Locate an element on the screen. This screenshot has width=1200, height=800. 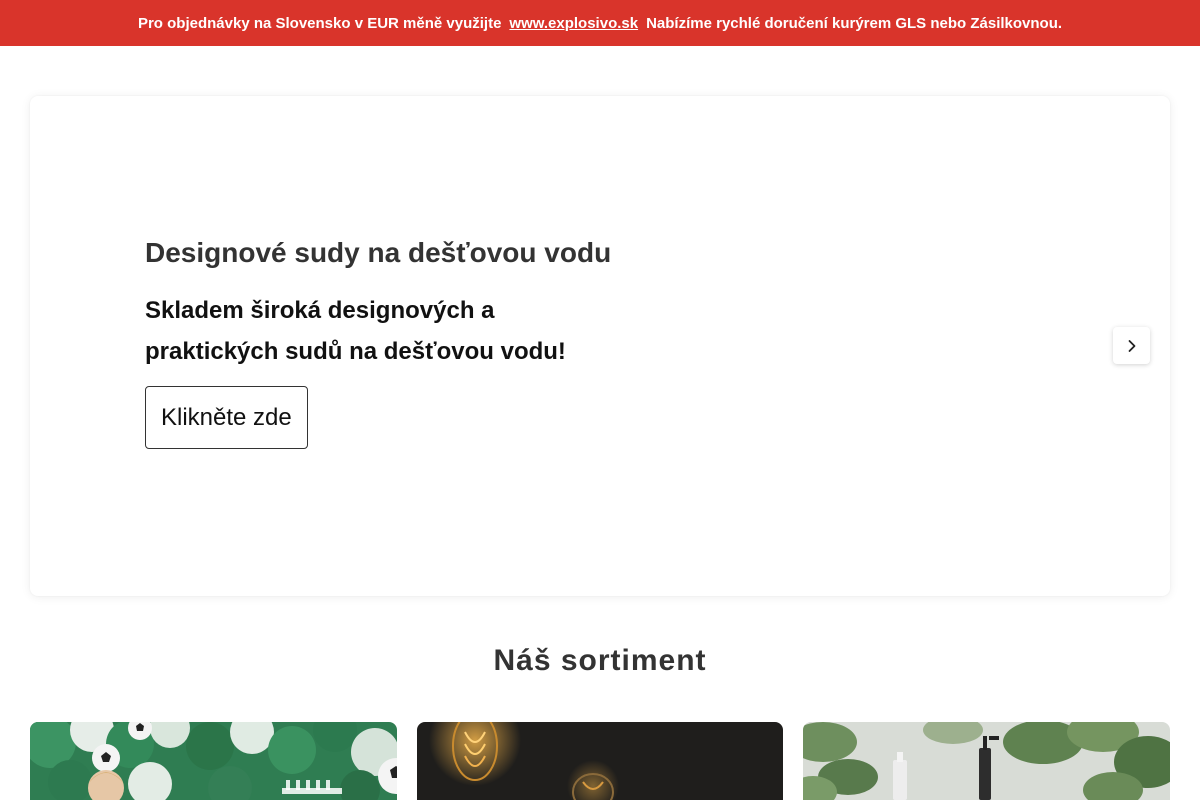
category-card-home is located at coordinates (987, 761).